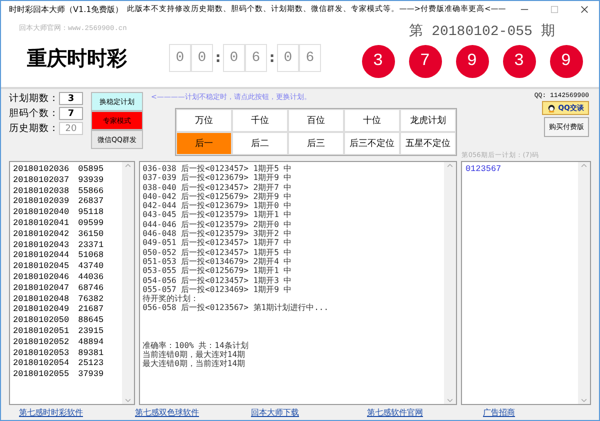 This screenshot has height=421, width=600. What do you see at coordinates (41, 288) in the screenshot?
I see `issue-number: 20180102047` at bounding box center [41, 288].